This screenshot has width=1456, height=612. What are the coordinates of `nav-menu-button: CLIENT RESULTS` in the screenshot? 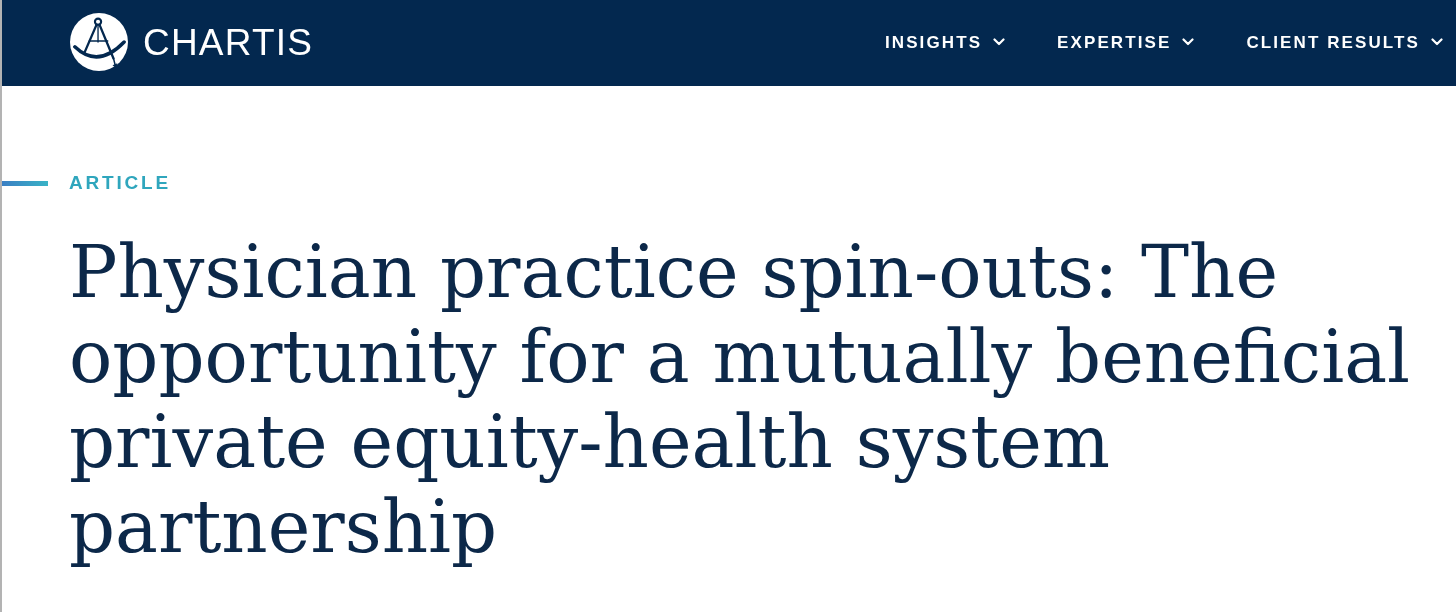 It's located at (1344, 43).